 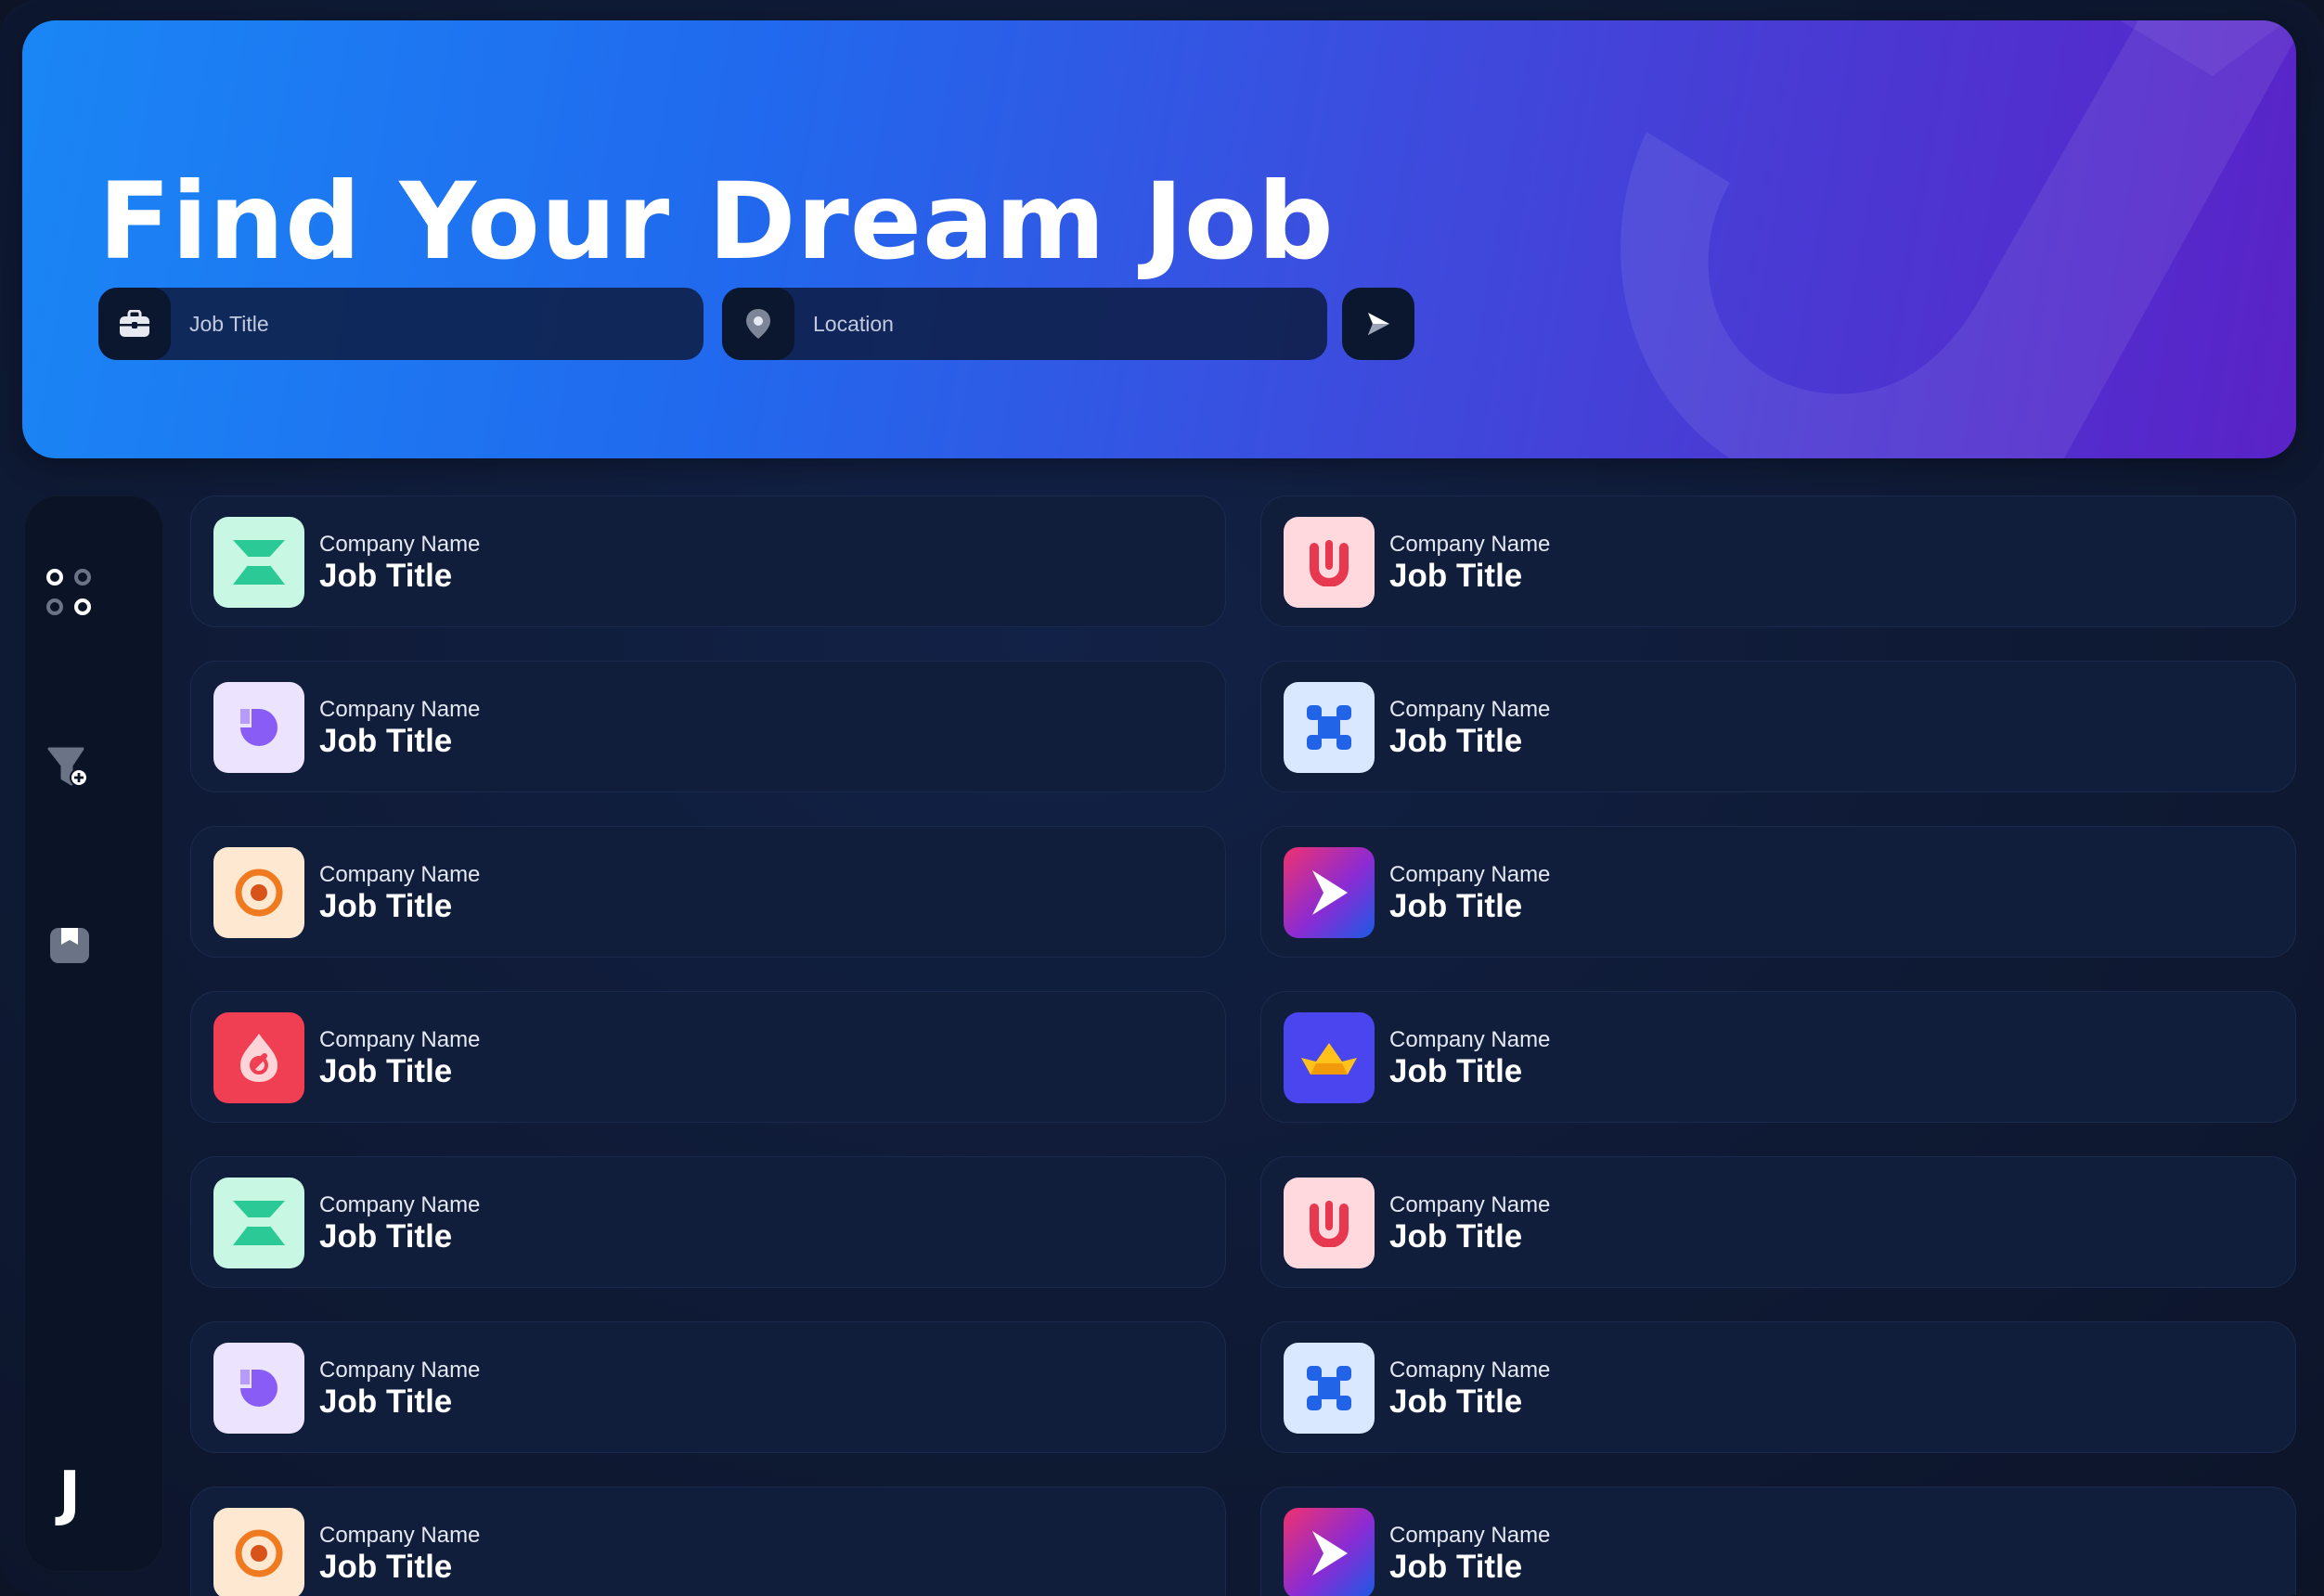 I want to click on job-title-field, so click(x=401, y=324).